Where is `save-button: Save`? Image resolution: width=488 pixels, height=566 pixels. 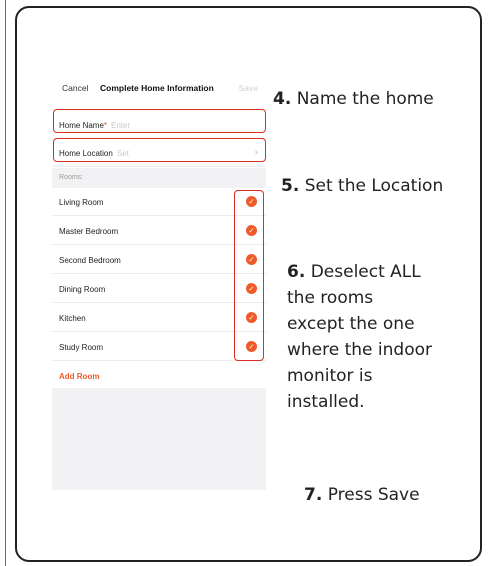
save-button: Save is located at coordinates (248, 88).